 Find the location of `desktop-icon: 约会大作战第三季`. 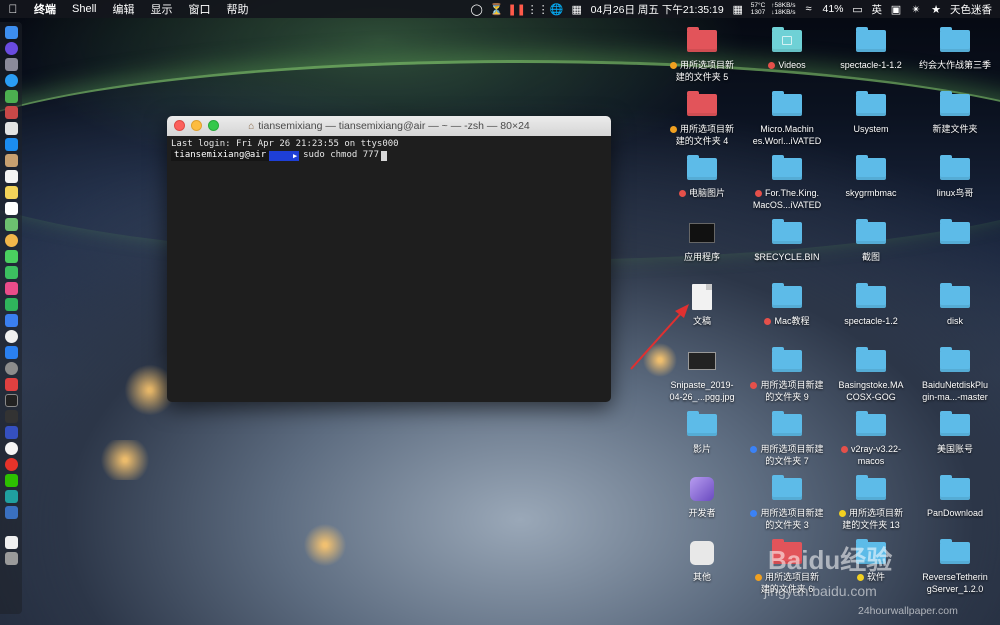

desktop-icon: 约会大作战第三季 is located at coordinates (955, 48).